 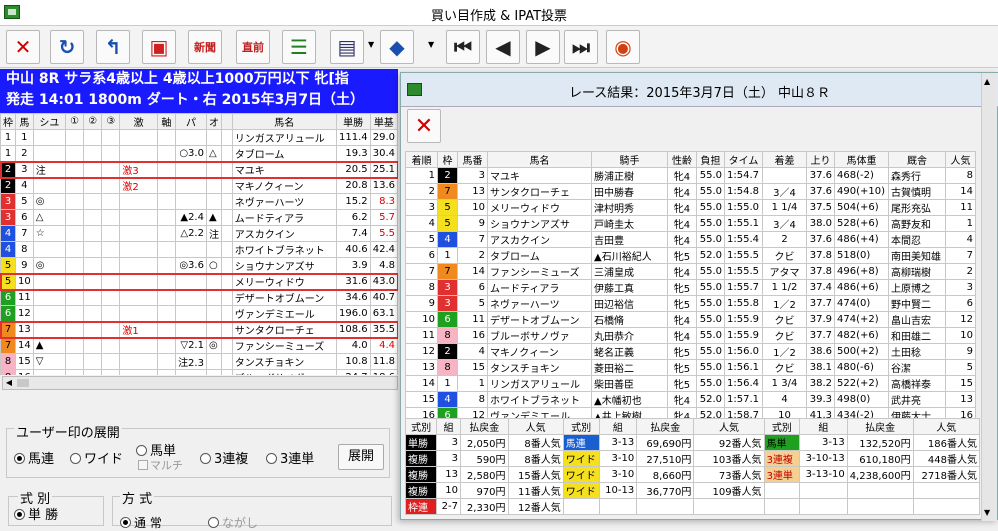 What do you see at coordinates (421, 191) in the screenshot?
I see `result-chaku-cell: 2` at bounding box center [421, 191].